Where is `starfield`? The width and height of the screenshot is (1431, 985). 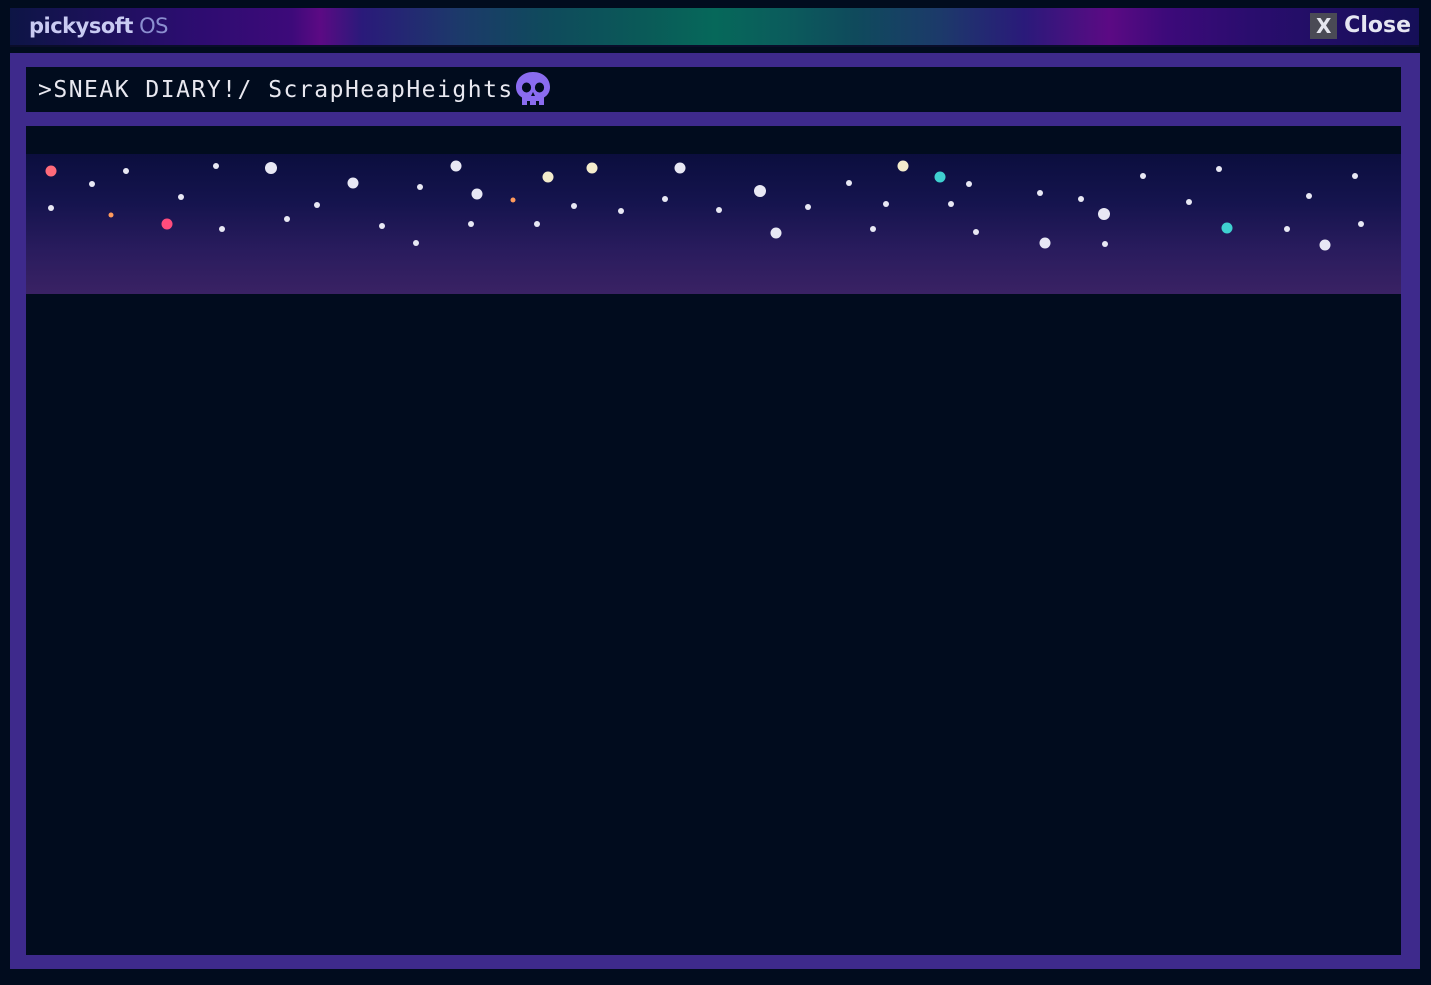 starfield is located at coordinates (704, 205).